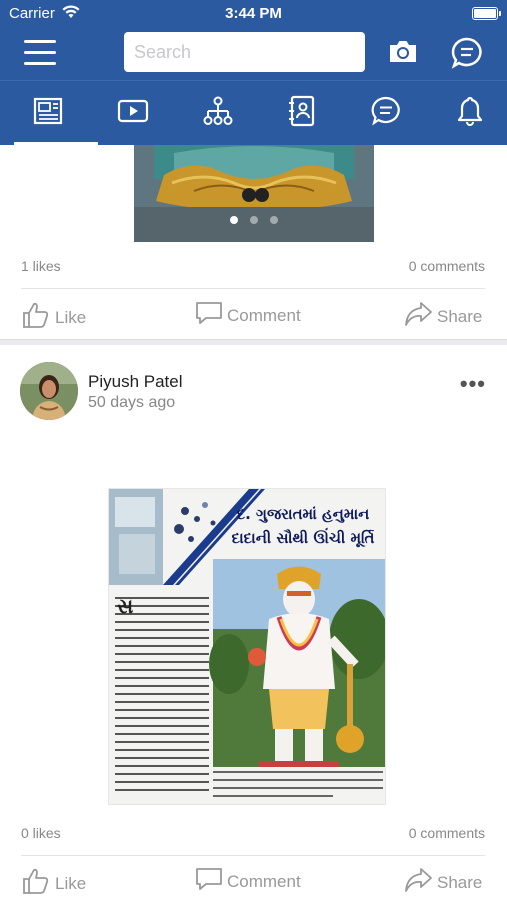 The image size is (507, 900). I want to click on video-icon, so click(133, 113).